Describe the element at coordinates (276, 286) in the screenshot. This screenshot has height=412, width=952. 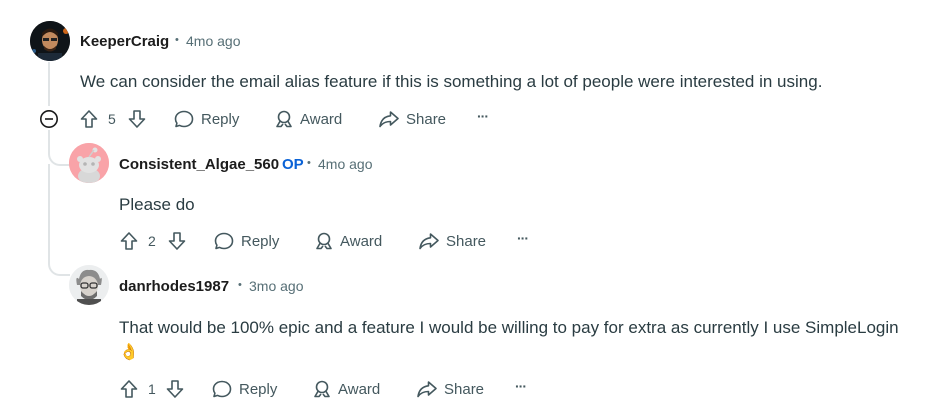
I see `timestamp: 3mo ago` at that location.